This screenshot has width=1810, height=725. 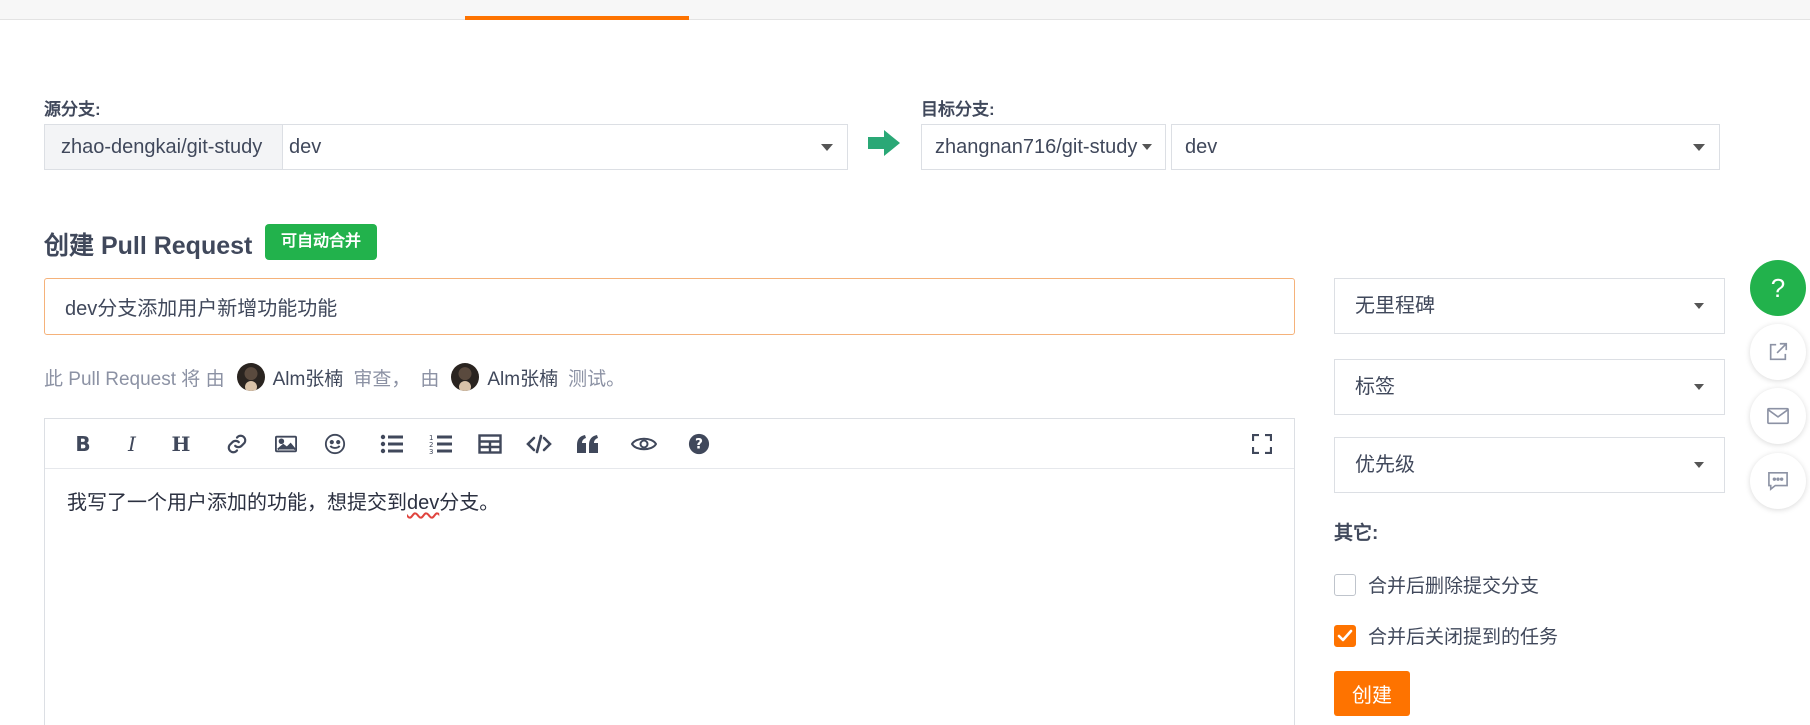 What do you see at coordinates (565, 147) in the screenshot?
I see `source-branch-select: dev` at bounding box center [565, 147].